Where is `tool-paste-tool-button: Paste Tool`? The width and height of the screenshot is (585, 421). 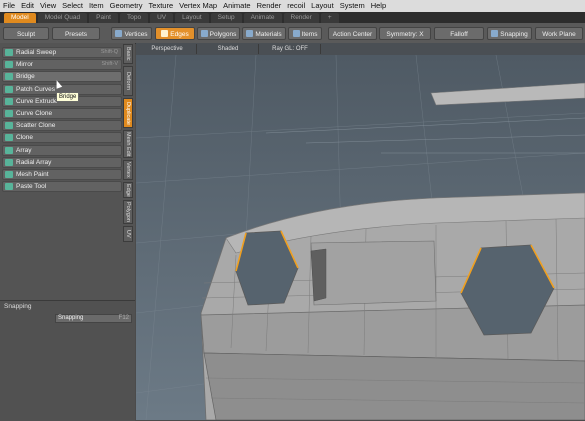
tool-paste-tool-button: Paste Tool is located at coordinates (62, 187).